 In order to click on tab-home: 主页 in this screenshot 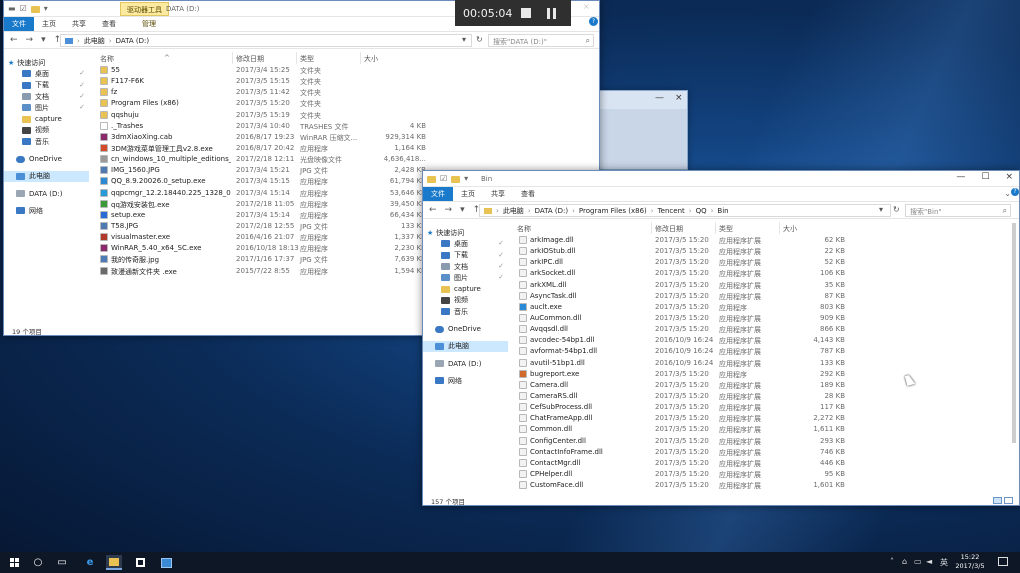, I will do `click(468, 194)`.